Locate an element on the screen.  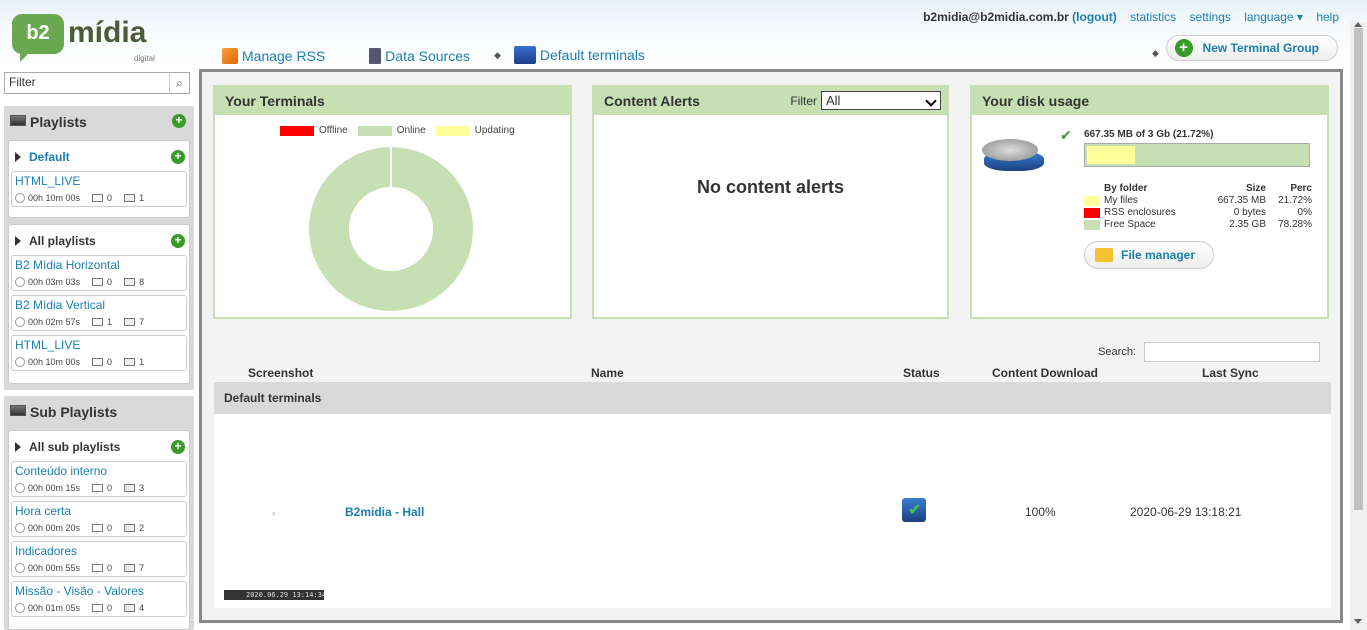
statistics-link: statistics is located at coordinates (1153, 17).